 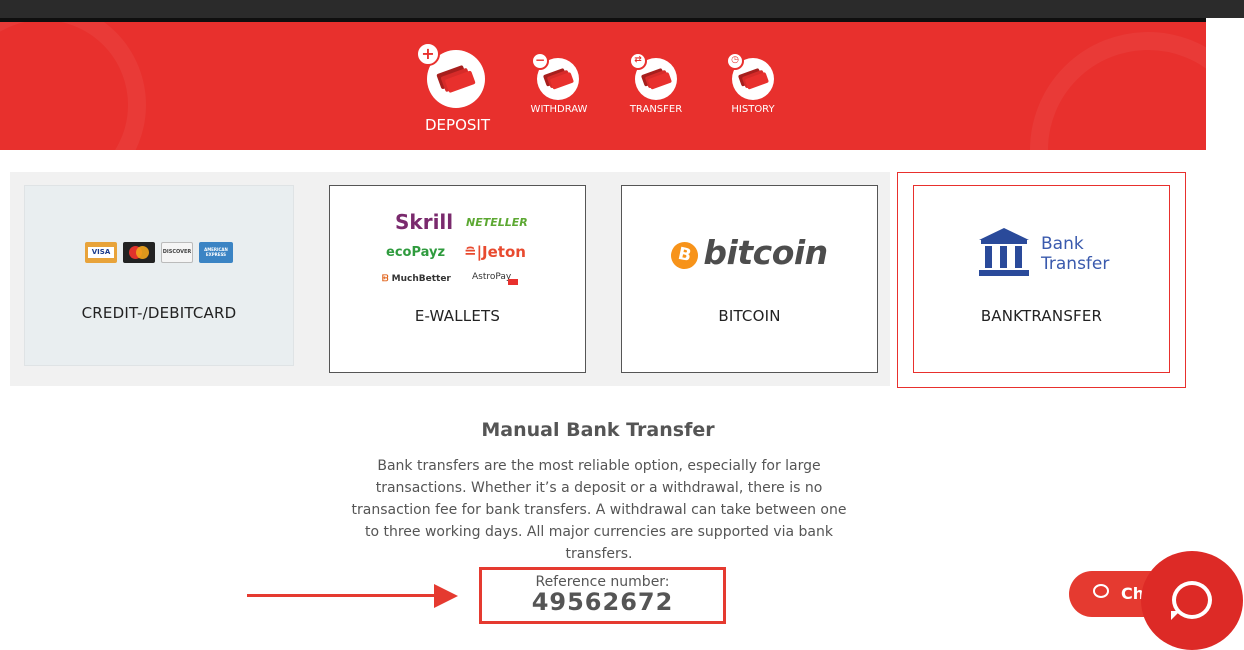 I want to click on bank-transfer-logo-text: Bank Transfer, so click(x=1075, y=254).